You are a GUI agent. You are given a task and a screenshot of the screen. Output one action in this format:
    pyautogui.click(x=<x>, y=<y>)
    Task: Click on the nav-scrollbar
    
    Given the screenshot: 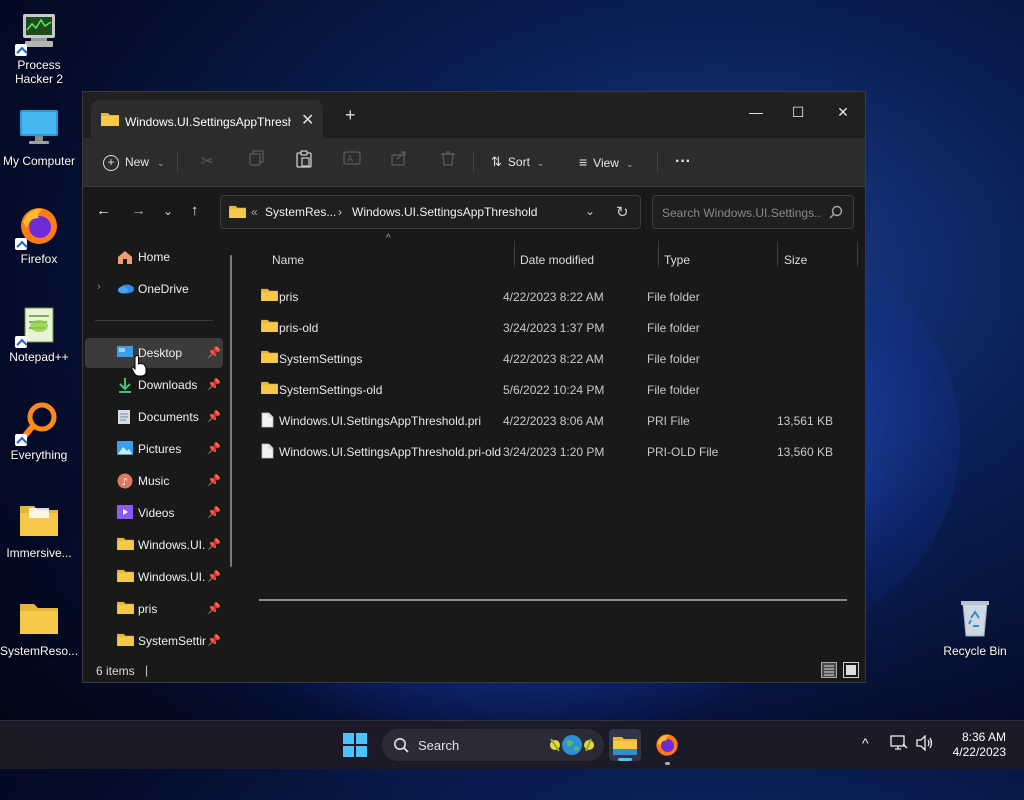 What is the action you would take?
    pyautogui.click(x=231, y=411)
    